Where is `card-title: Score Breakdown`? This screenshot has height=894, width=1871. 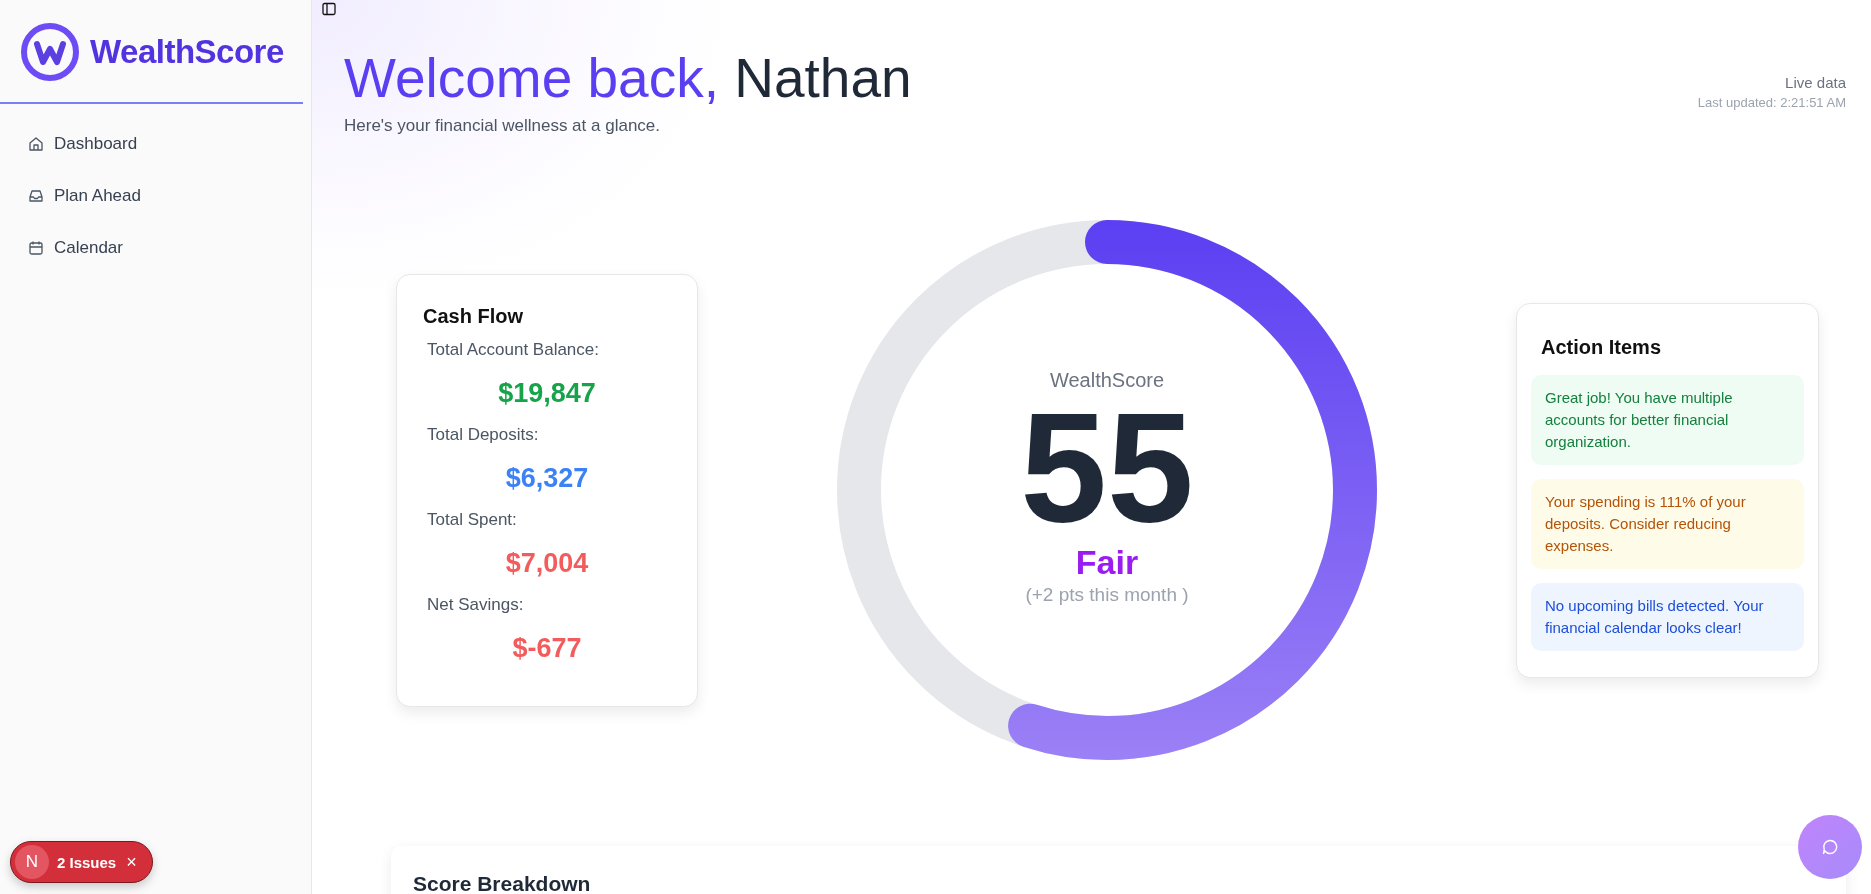 card-title: Score Breakdown is located at coordinates (502, 883).